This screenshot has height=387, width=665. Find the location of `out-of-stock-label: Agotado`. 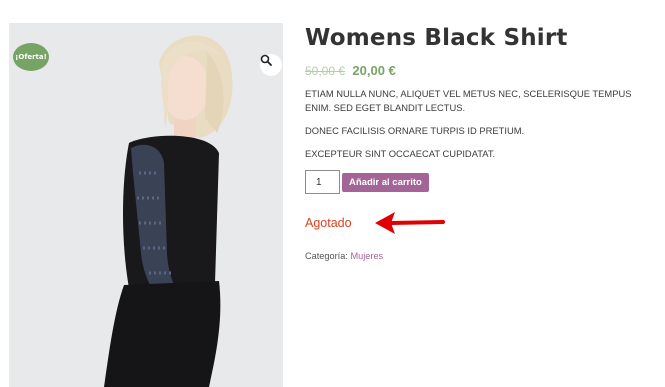

out-of-stock-label: Agotado is located at coordinates (328, 223).